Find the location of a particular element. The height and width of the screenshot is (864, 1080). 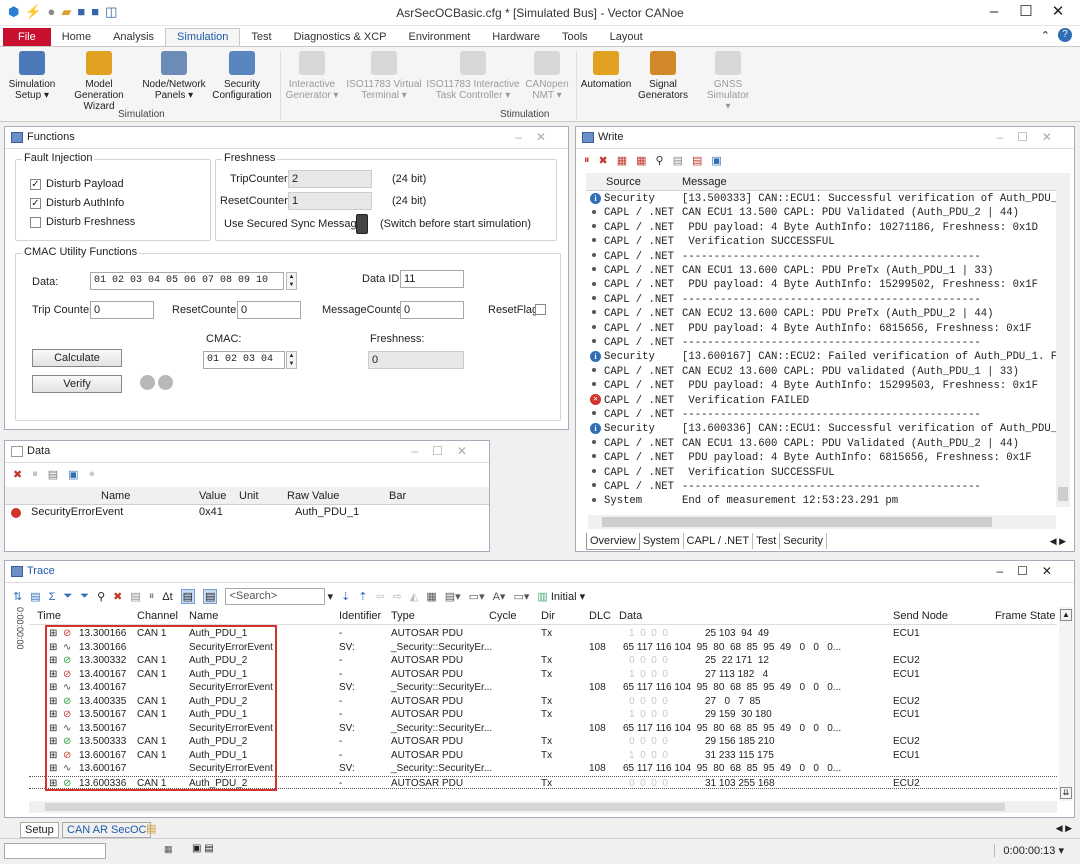

tab-can-ar-secoc: CAN AR SecOC is located at coordinates (107, 830).